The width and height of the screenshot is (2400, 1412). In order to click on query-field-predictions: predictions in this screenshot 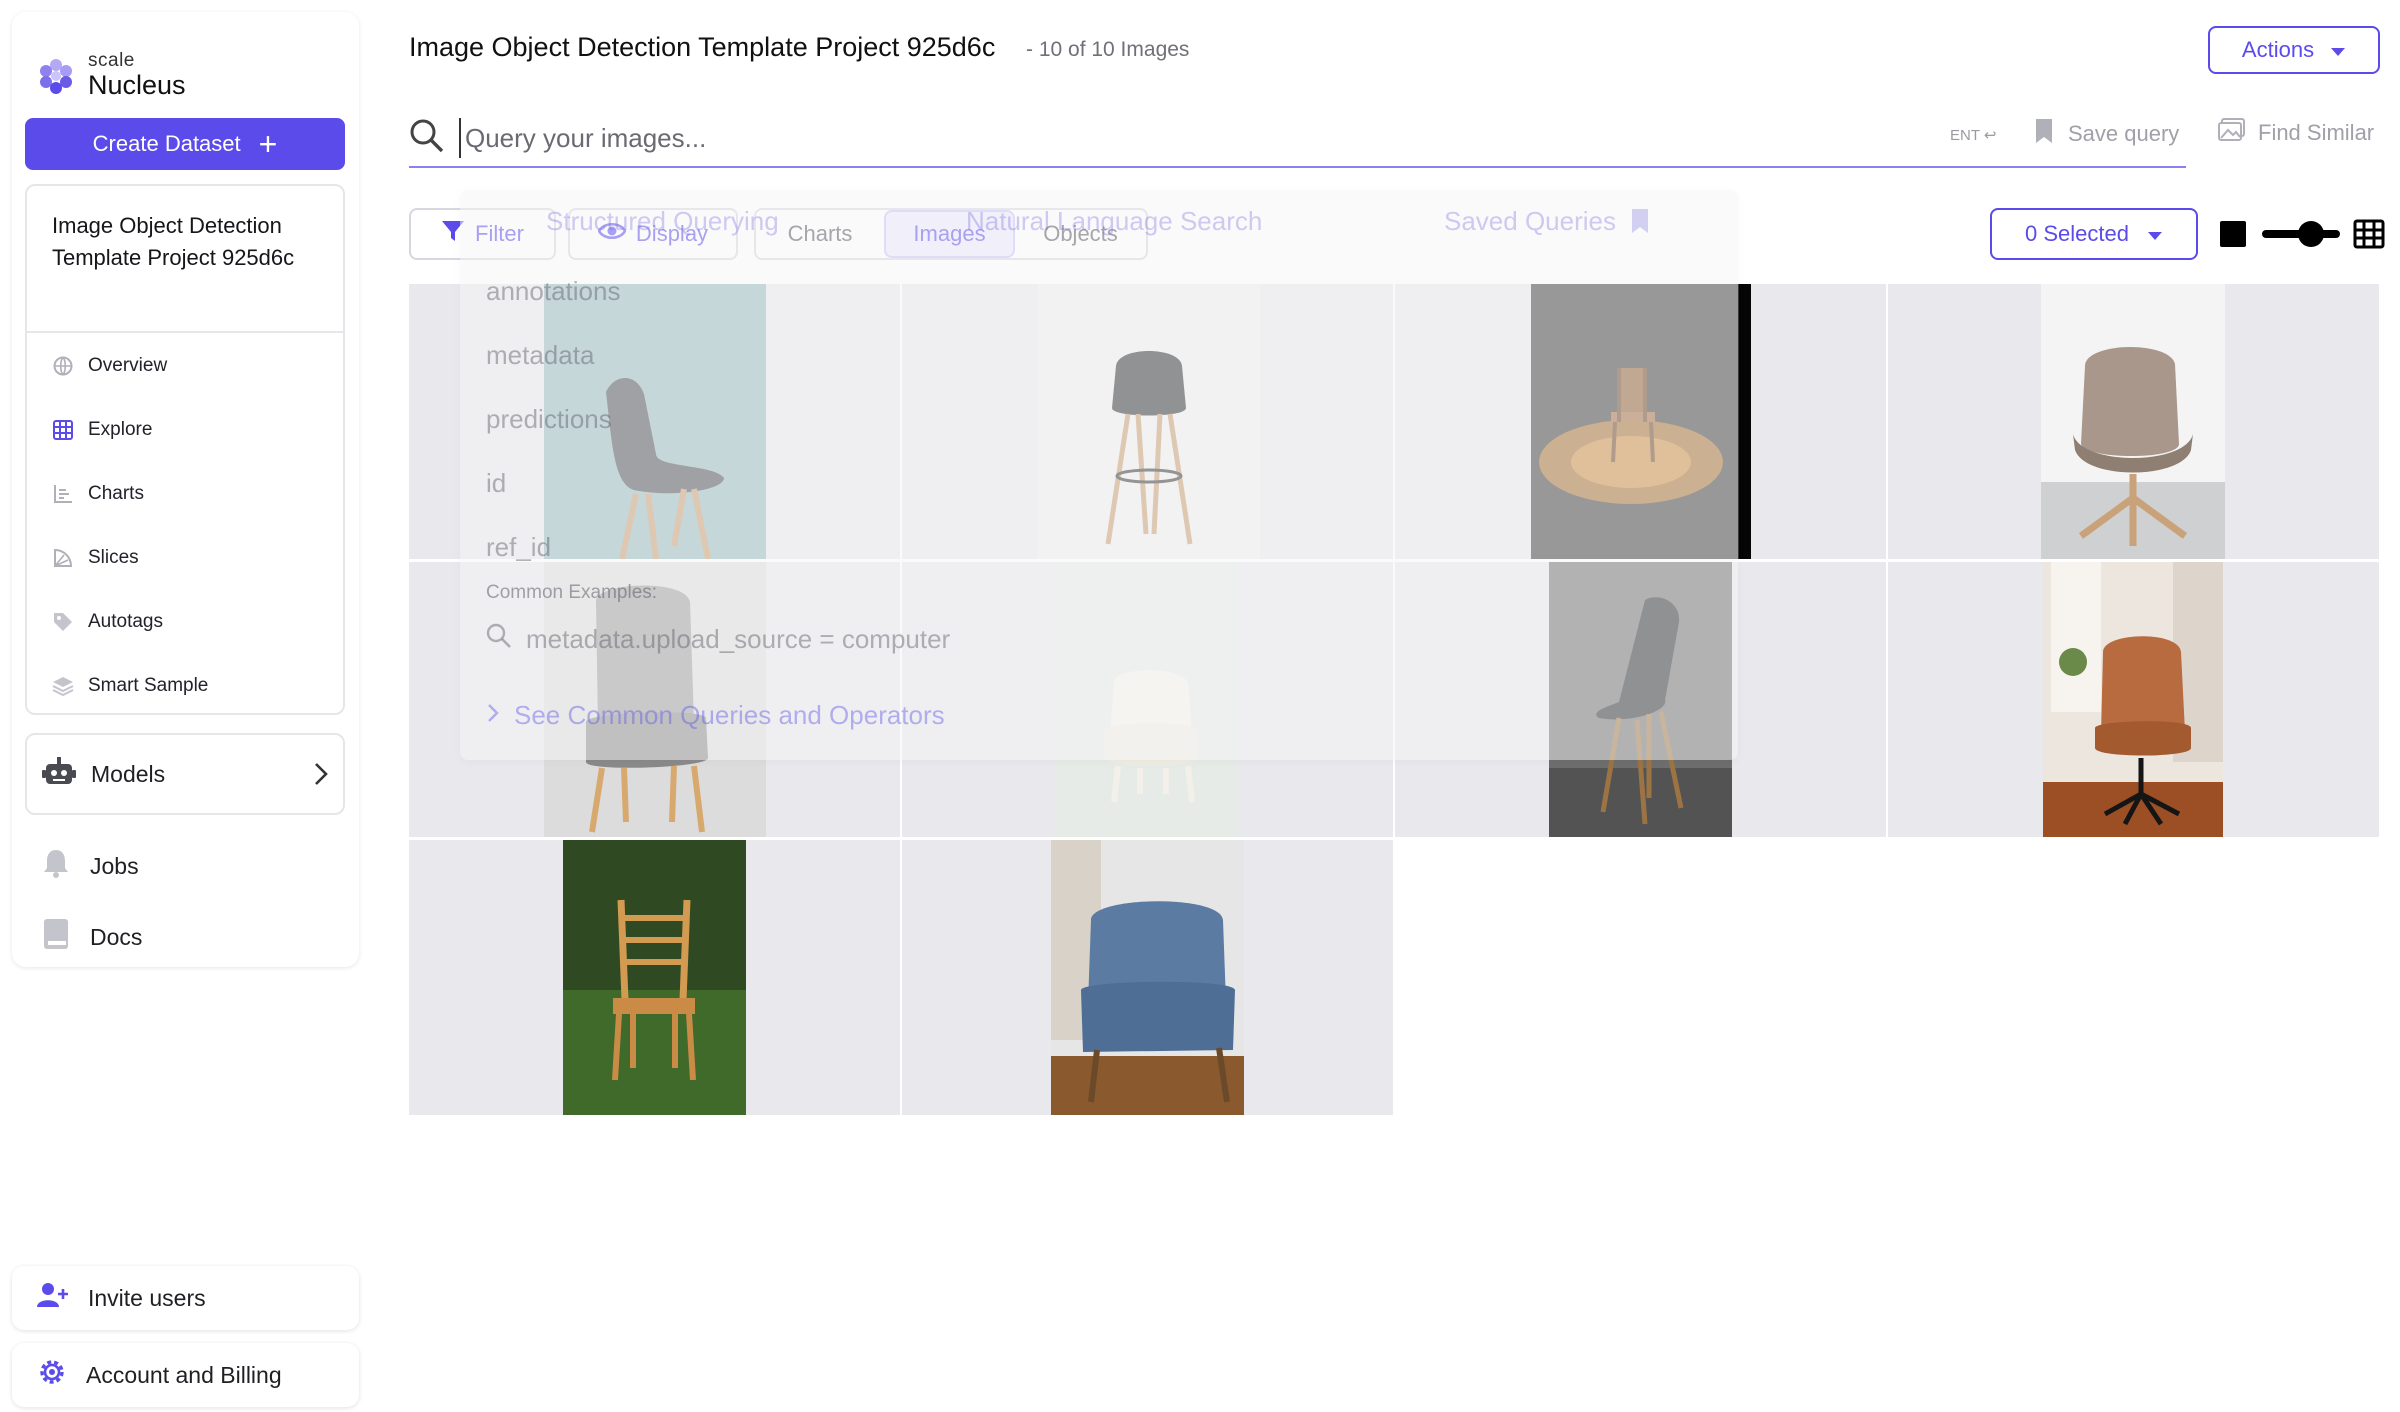, I will do `click(549, 419)`.